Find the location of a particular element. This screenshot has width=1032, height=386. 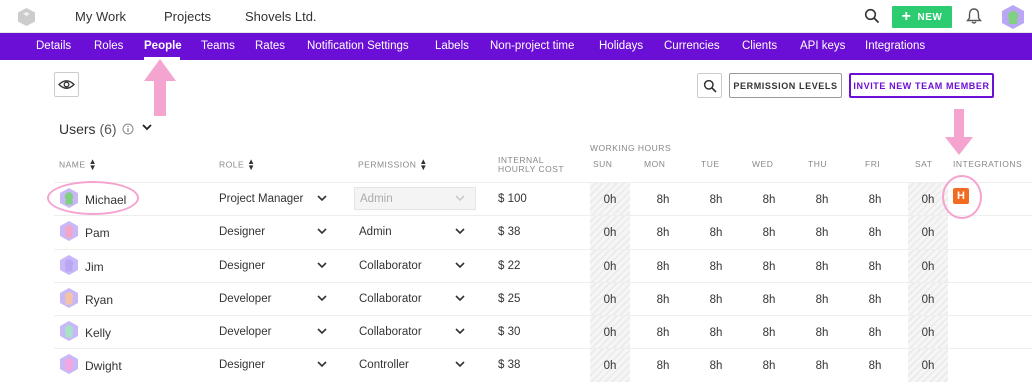

role-select: Project Manager is located at coordinates (261, 199).